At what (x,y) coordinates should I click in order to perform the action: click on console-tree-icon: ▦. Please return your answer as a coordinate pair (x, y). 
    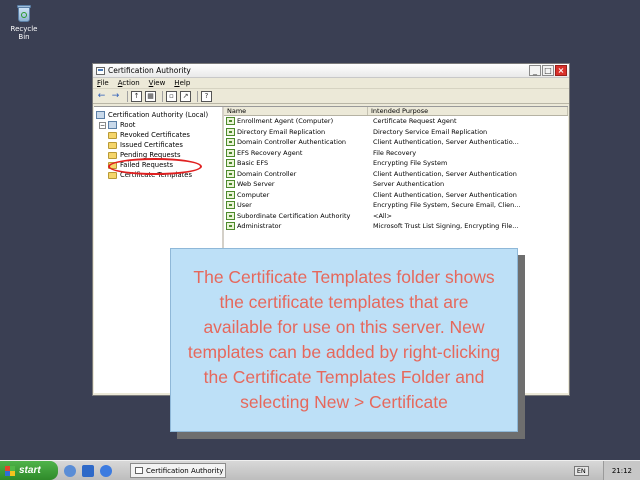
    Looking at the image, I should click on (150, 96).